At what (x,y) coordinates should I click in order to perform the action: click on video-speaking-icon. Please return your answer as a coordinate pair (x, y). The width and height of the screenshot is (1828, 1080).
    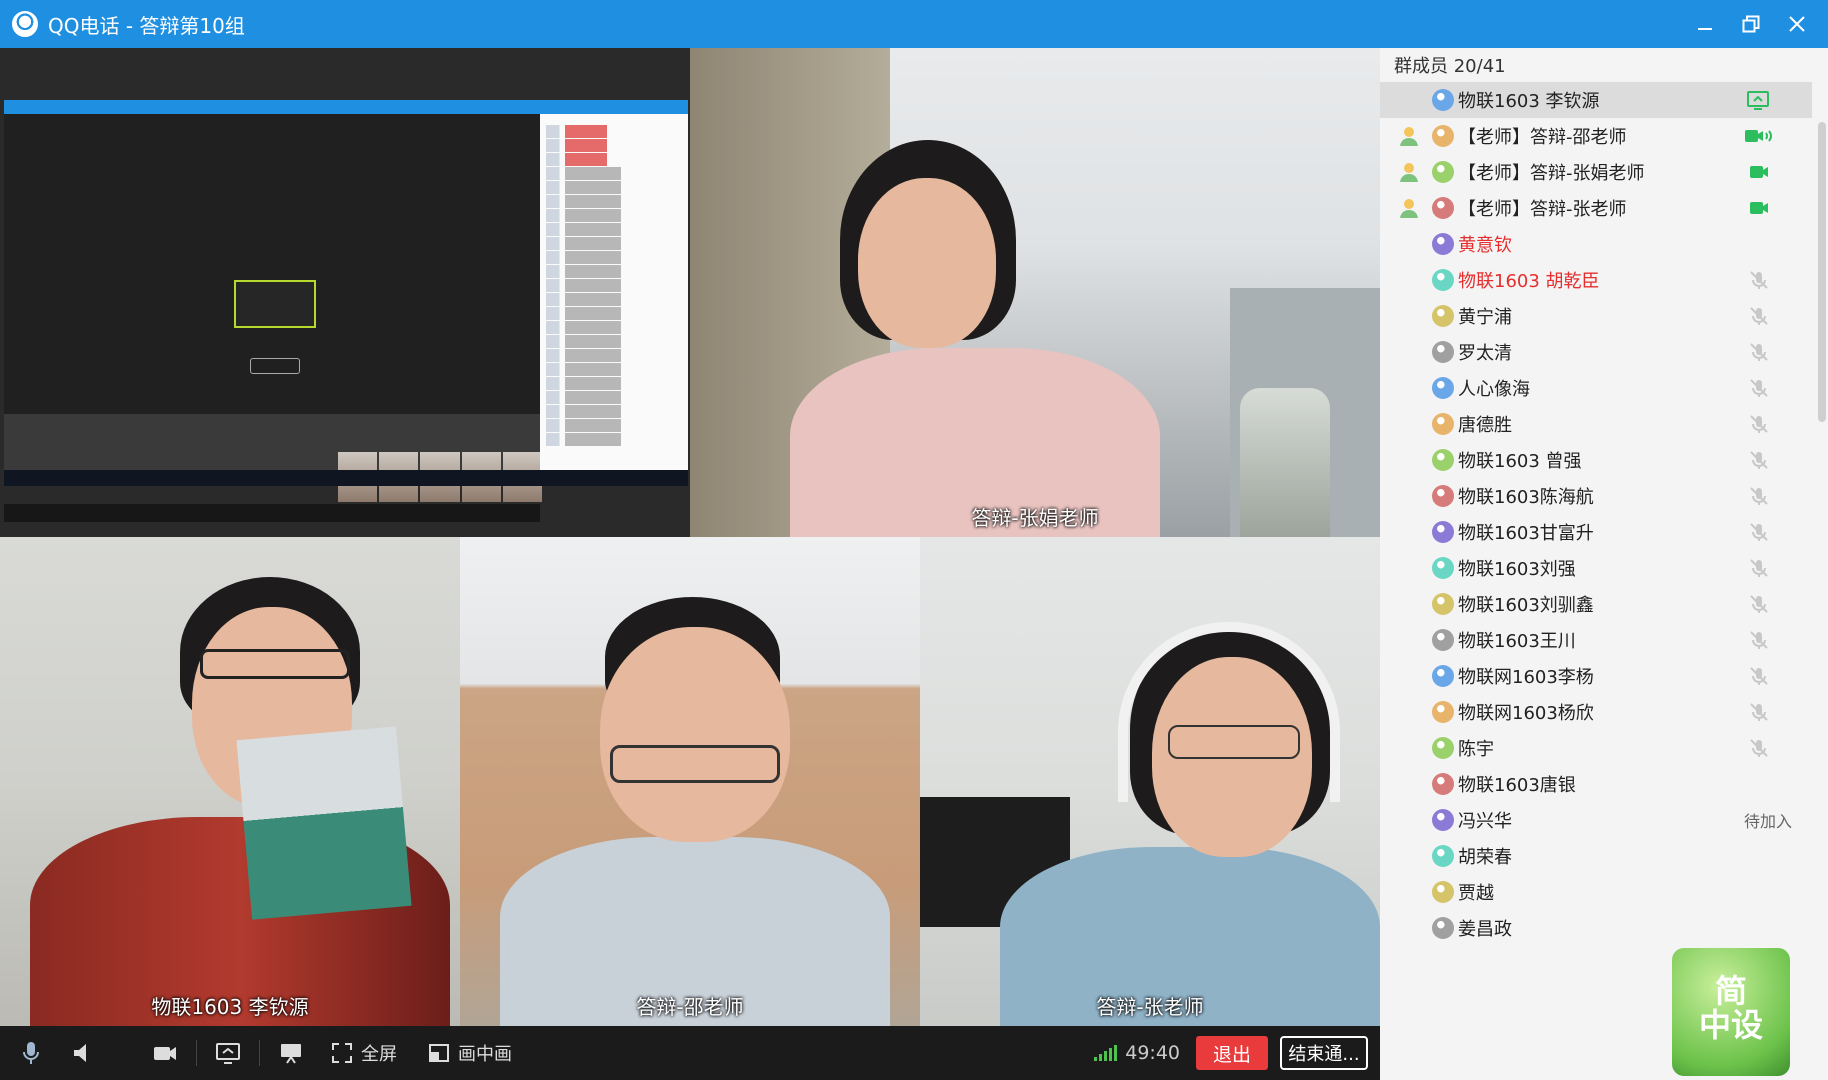
    Looking at the image, I should click on (1758, 136).